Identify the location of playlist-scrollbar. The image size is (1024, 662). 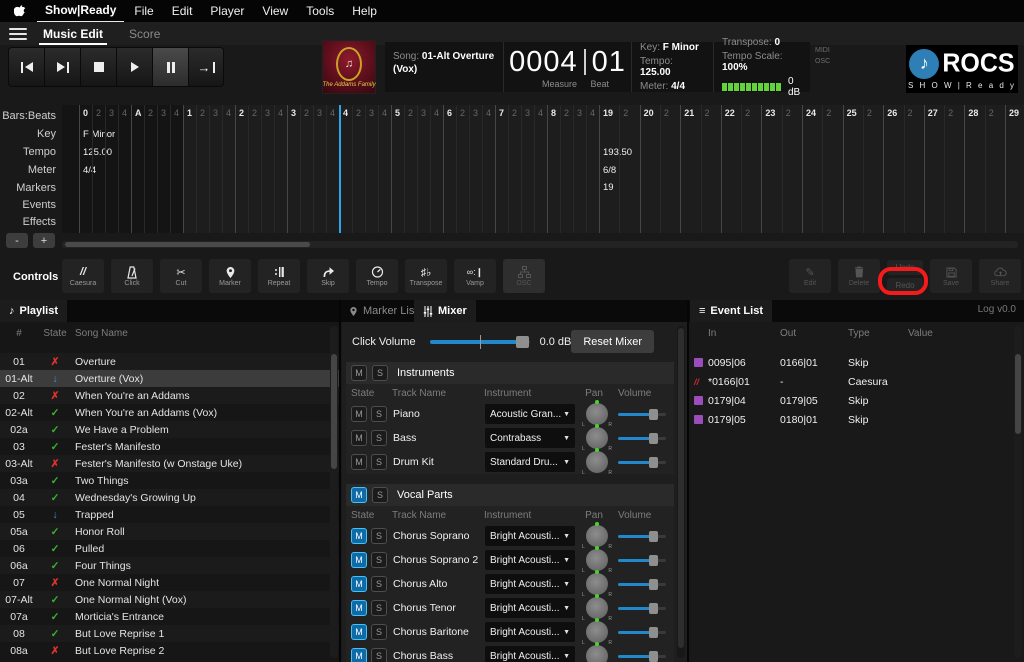
(334, 492).